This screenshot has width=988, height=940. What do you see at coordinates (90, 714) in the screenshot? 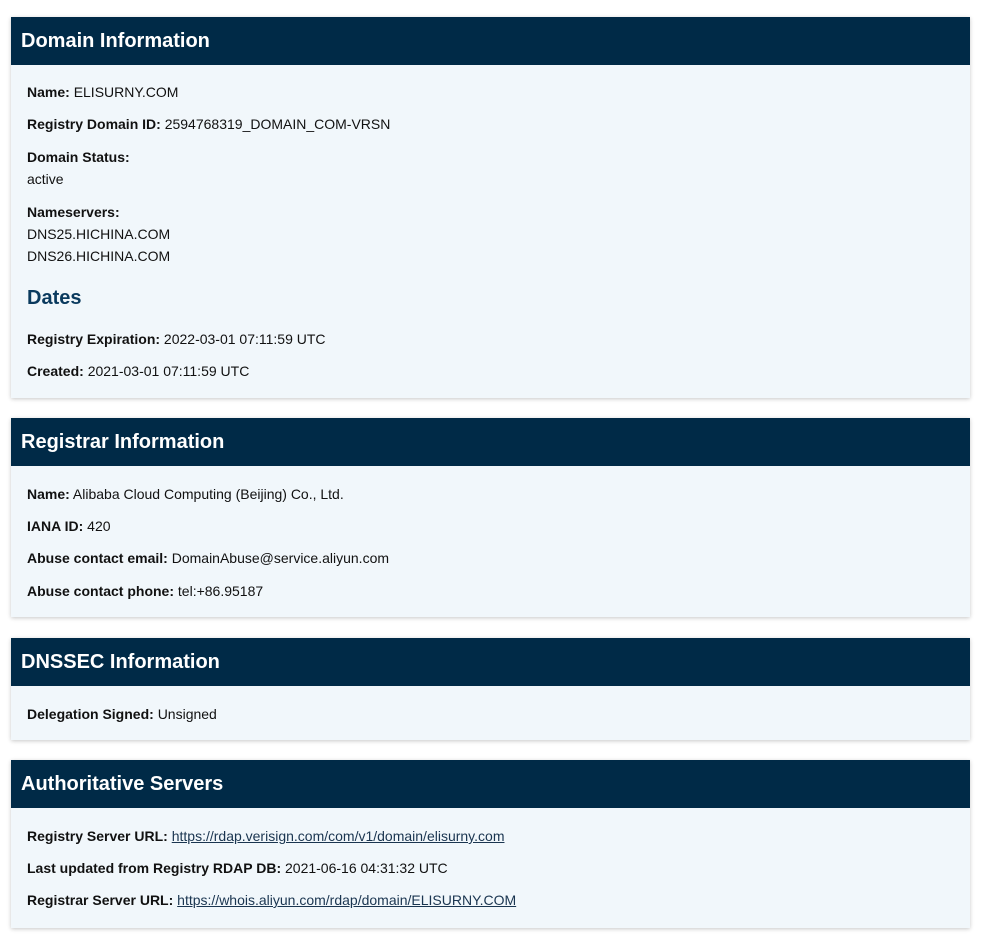
I see `delegation-signed-label: Delegation Signed:` at bounding box center [90, 714].